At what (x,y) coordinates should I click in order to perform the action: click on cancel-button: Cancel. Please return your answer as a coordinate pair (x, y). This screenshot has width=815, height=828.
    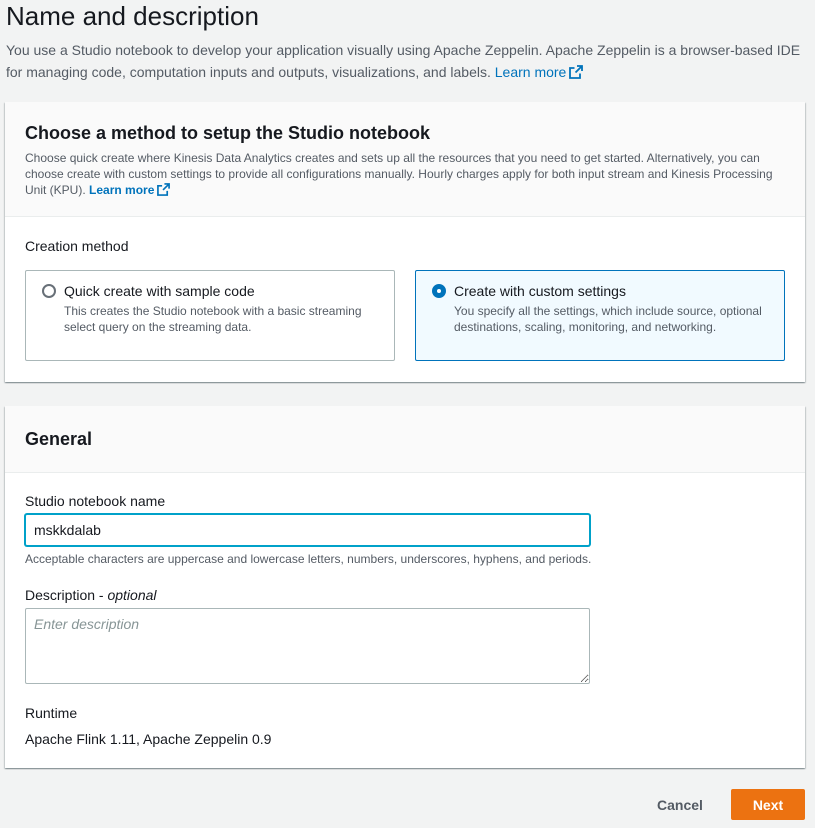
    Looking at the image, I should click on (680, 805).